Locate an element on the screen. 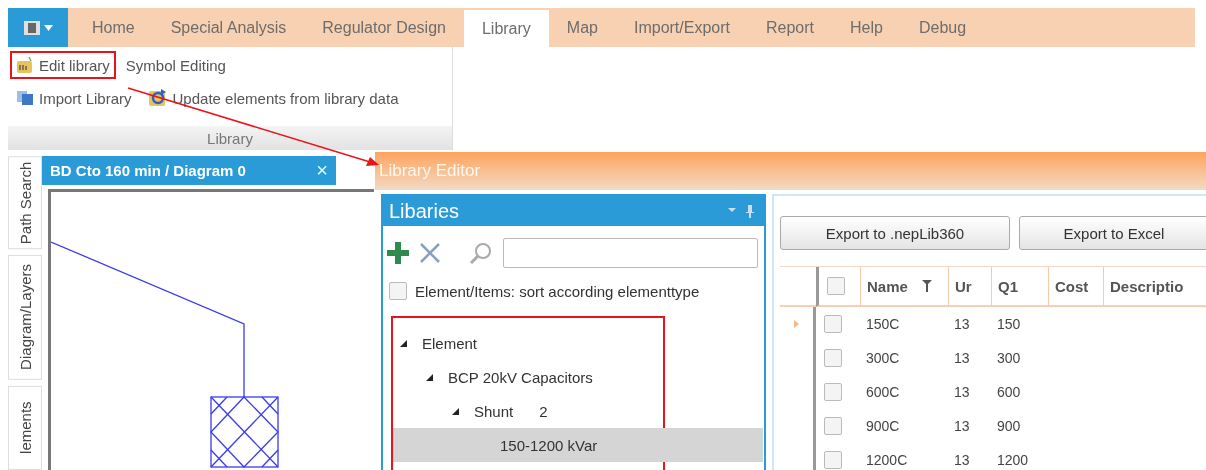 The height and width of the screenshot is (470, 1206). ribbon-tab: Debug is located at coordinates (942, 27).